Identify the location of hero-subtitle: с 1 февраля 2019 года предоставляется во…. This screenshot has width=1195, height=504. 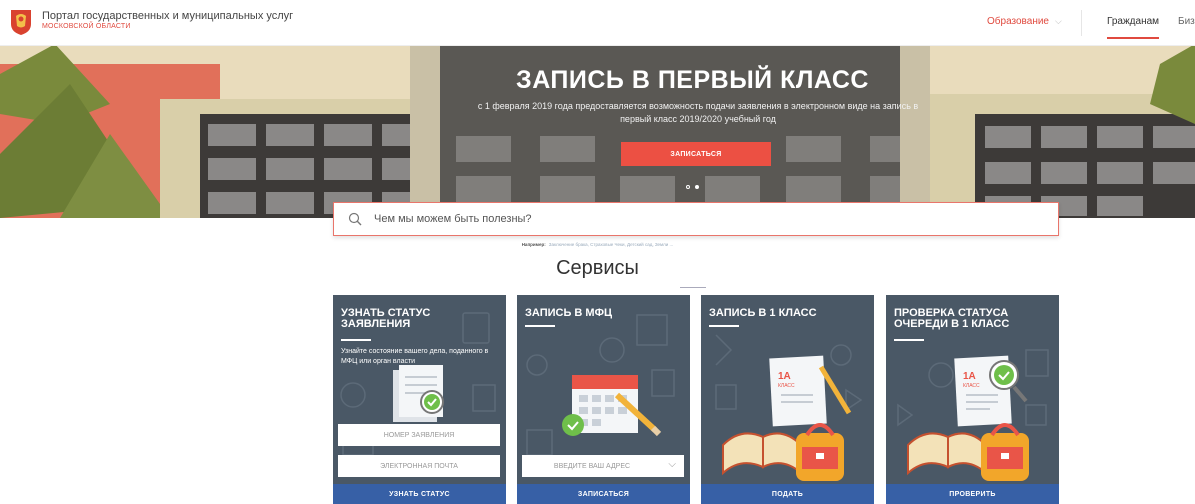
(698, 112).